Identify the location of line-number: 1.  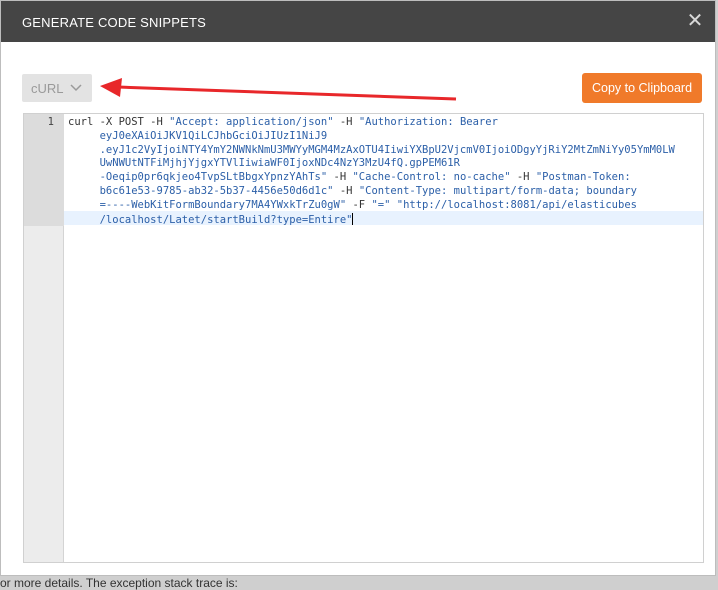
(50, 122).